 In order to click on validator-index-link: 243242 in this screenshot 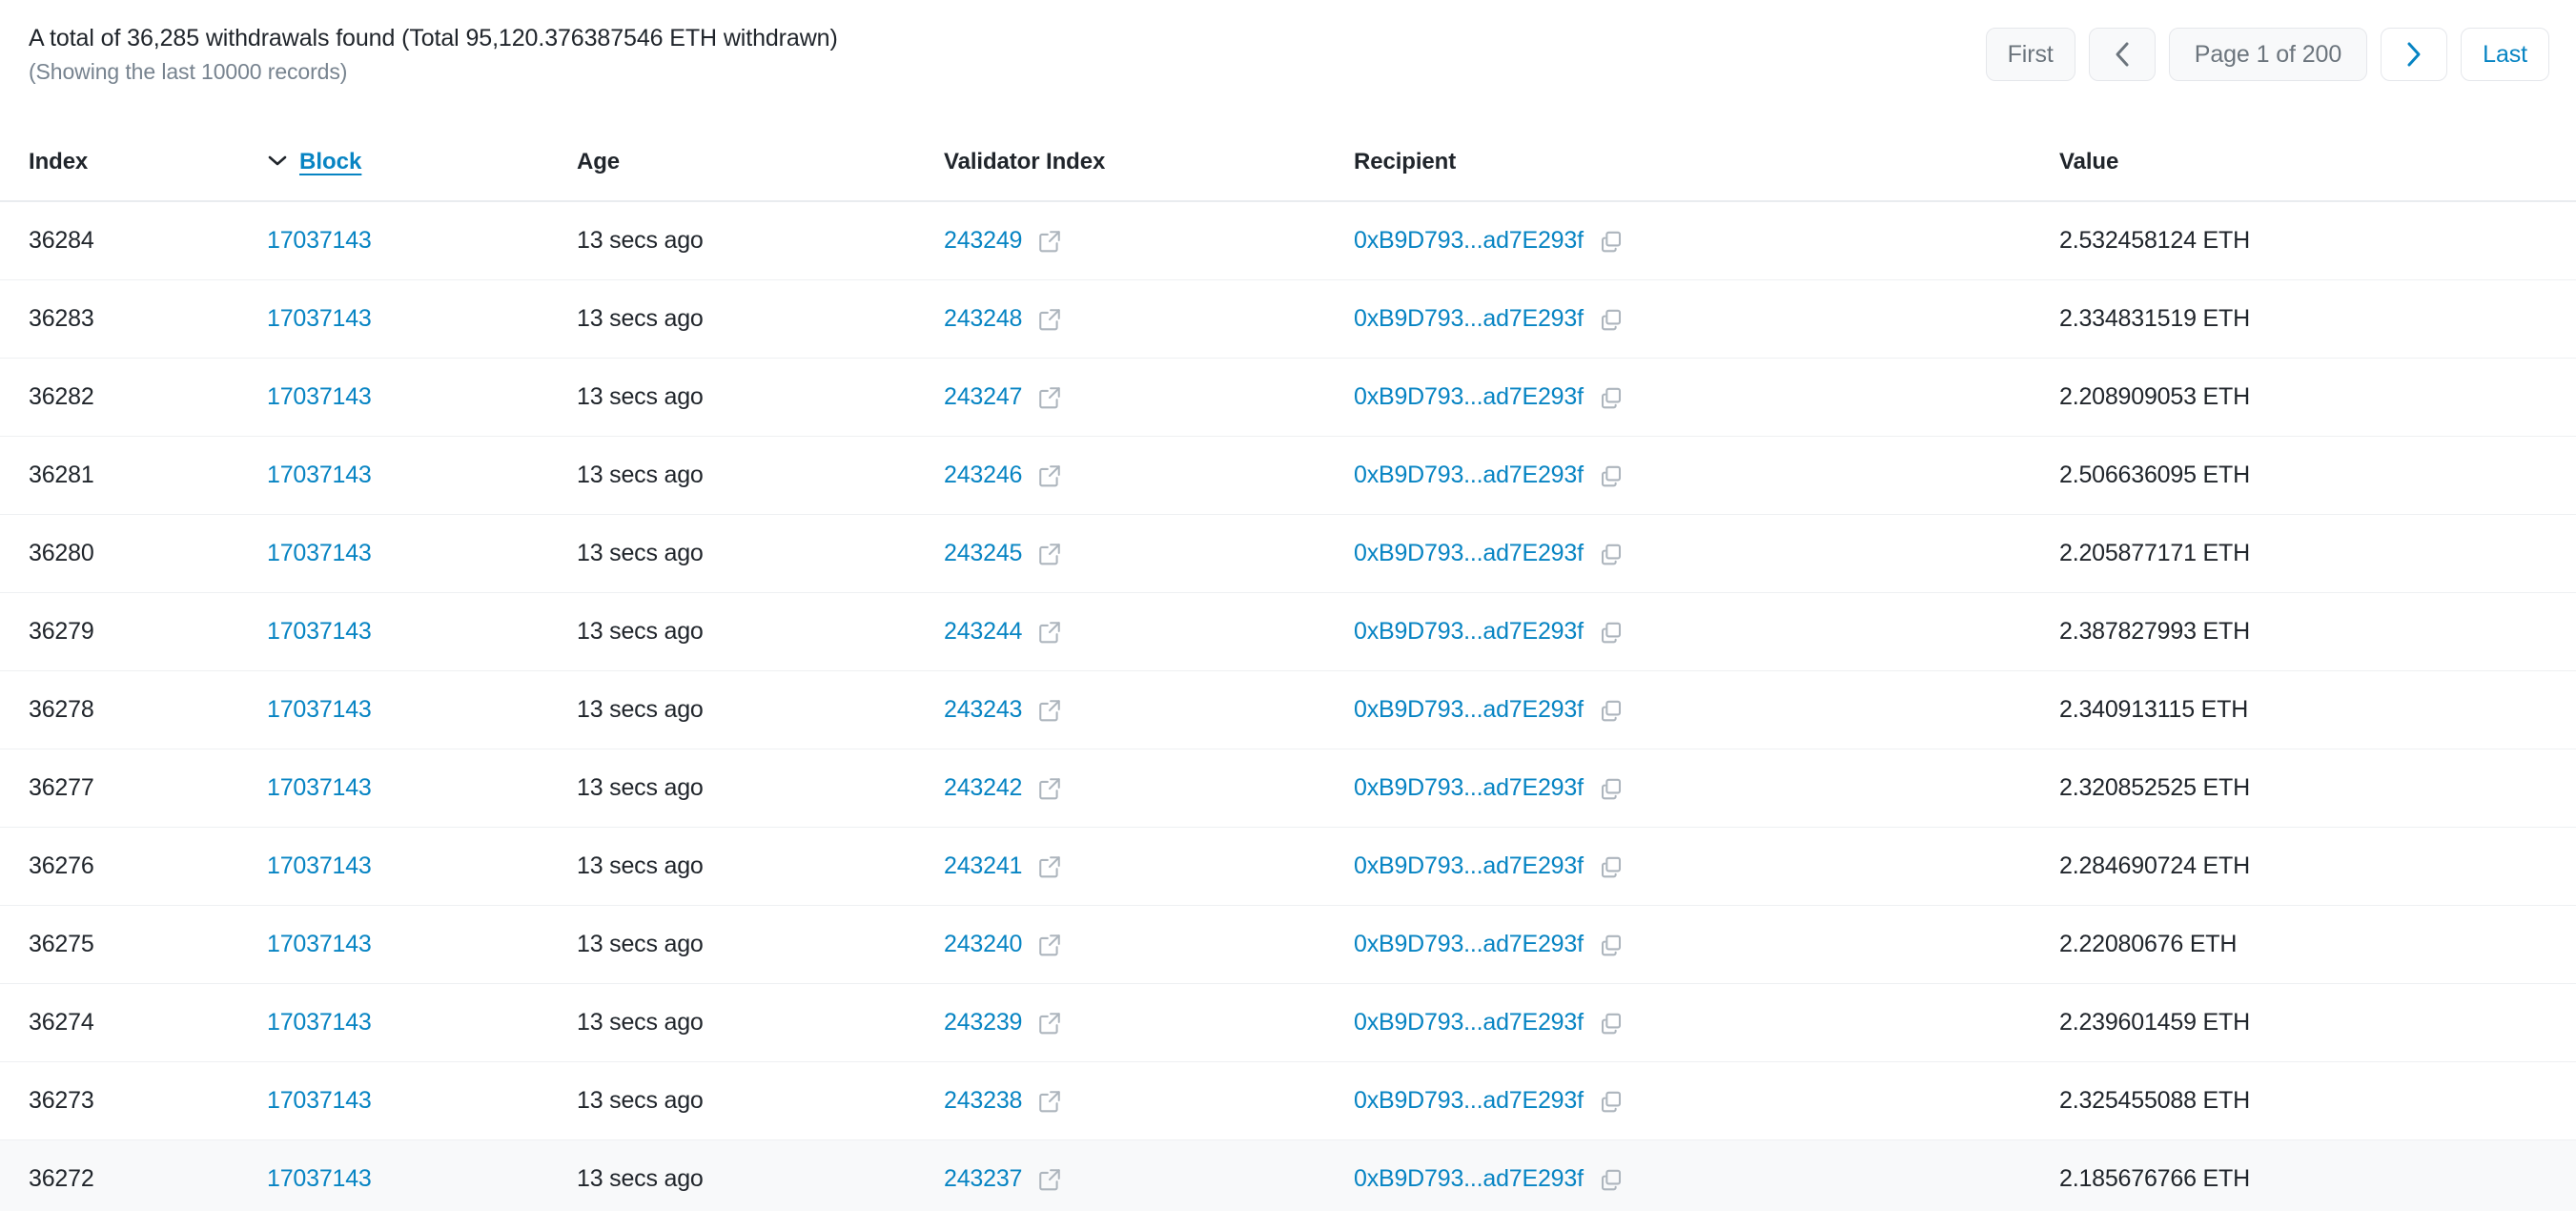, I will do `click(983, 788)`.